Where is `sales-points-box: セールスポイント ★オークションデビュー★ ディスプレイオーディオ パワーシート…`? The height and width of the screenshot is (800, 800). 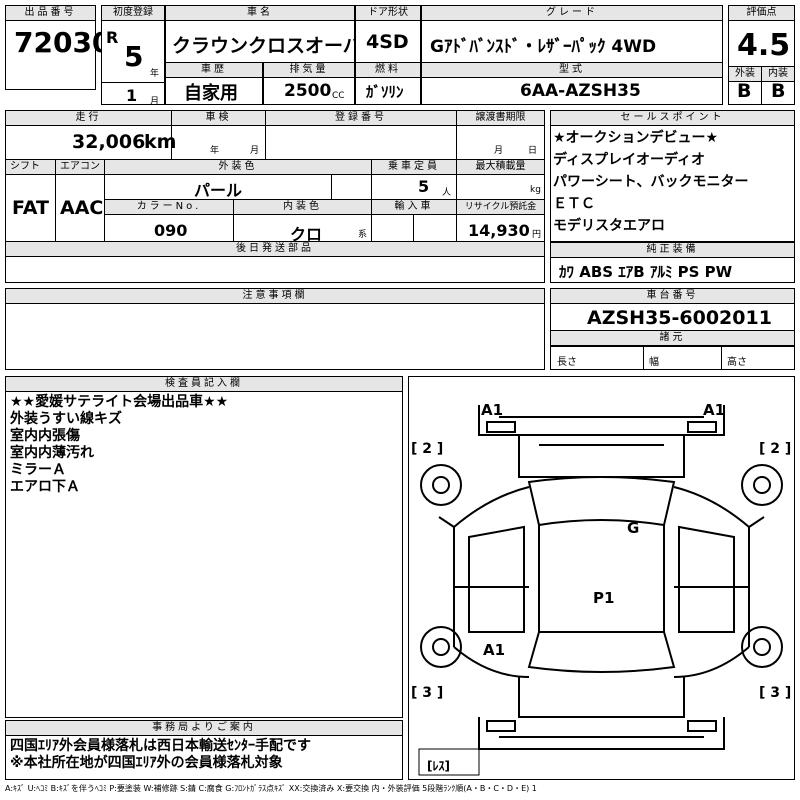 sales-points-box: セールスポイント ★オークションデビュー★ ディスプレイオーディオ パワーシート… is located at coordinates (672, 176).